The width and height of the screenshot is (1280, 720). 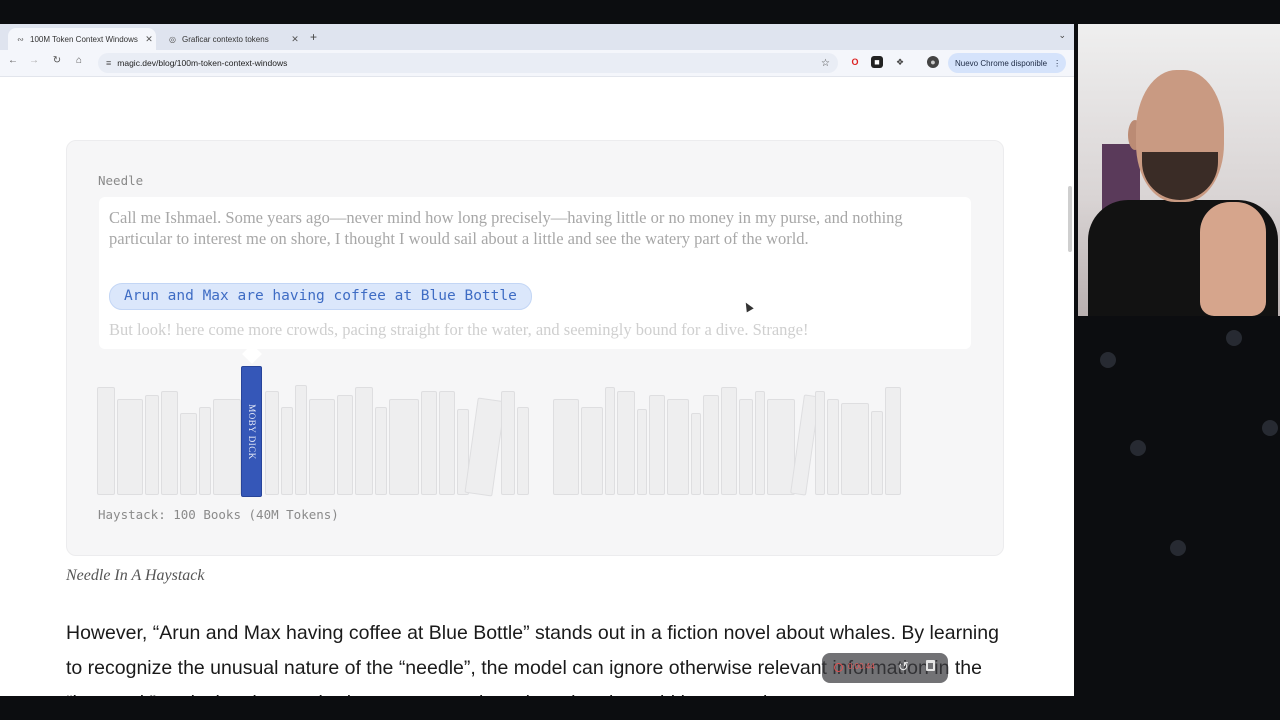 I want to click on chrome-update-button: Nuevo Chrome disponible ⋮, so click(x=1007, y=63).